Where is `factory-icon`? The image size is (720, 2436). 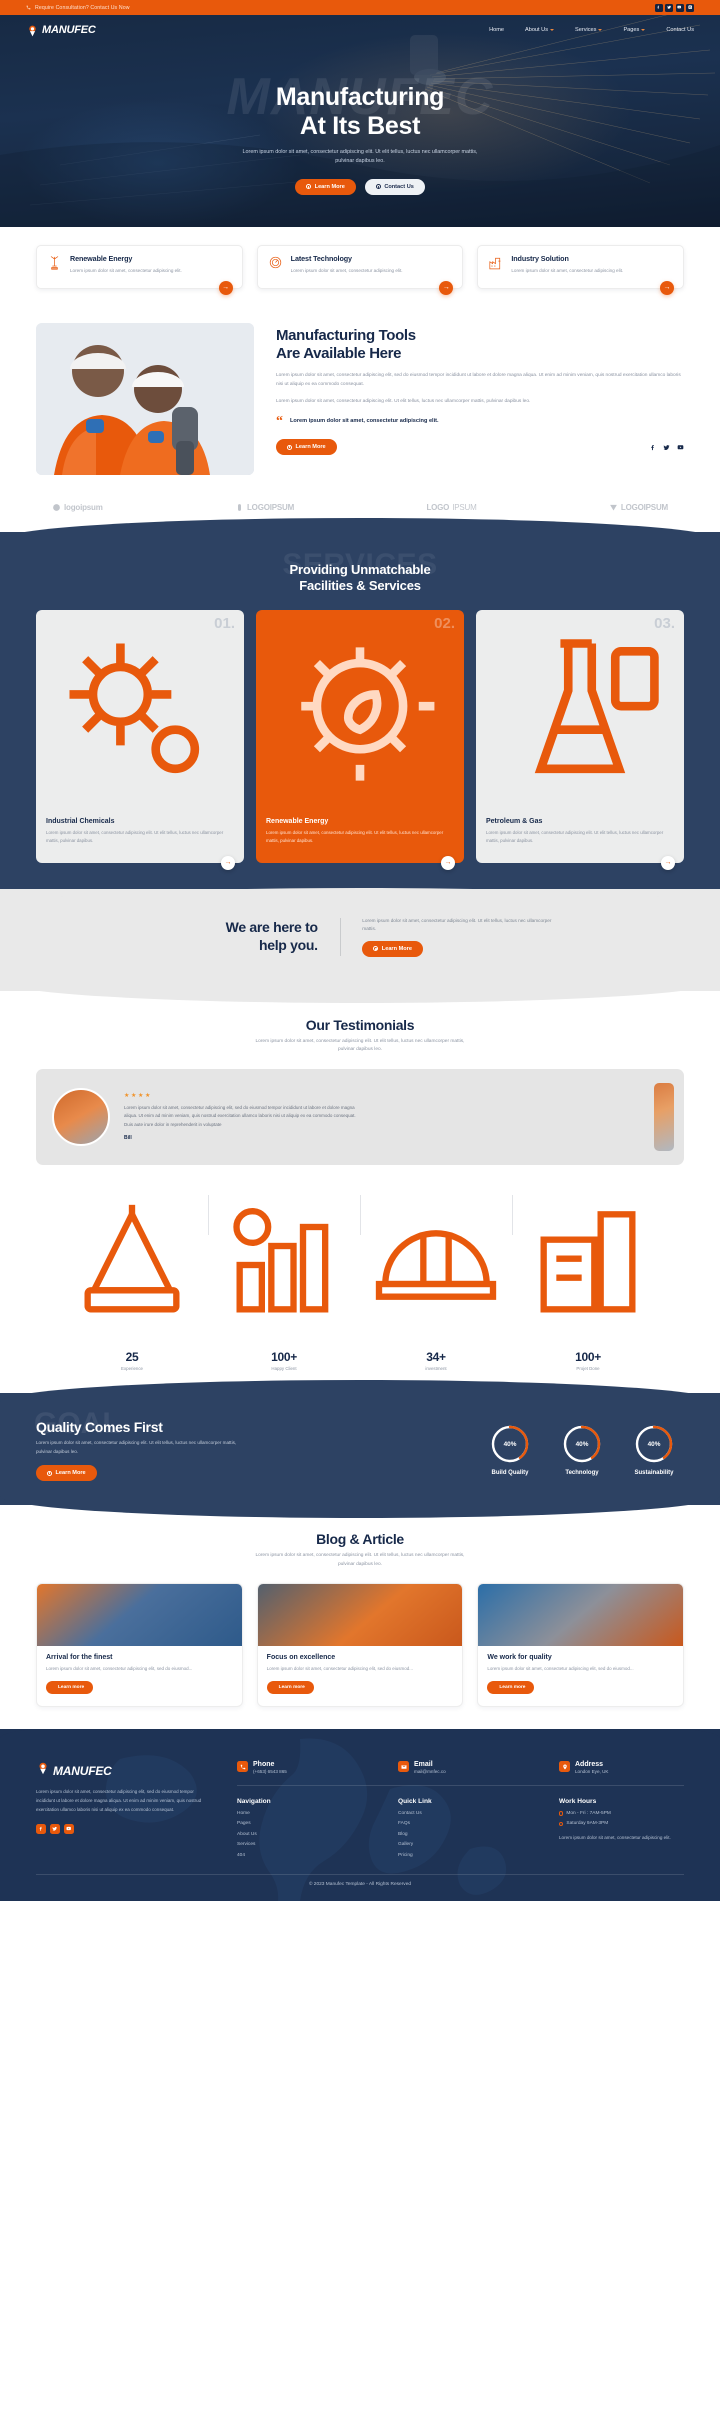
factory-icon is located at coordinates (495, 263).